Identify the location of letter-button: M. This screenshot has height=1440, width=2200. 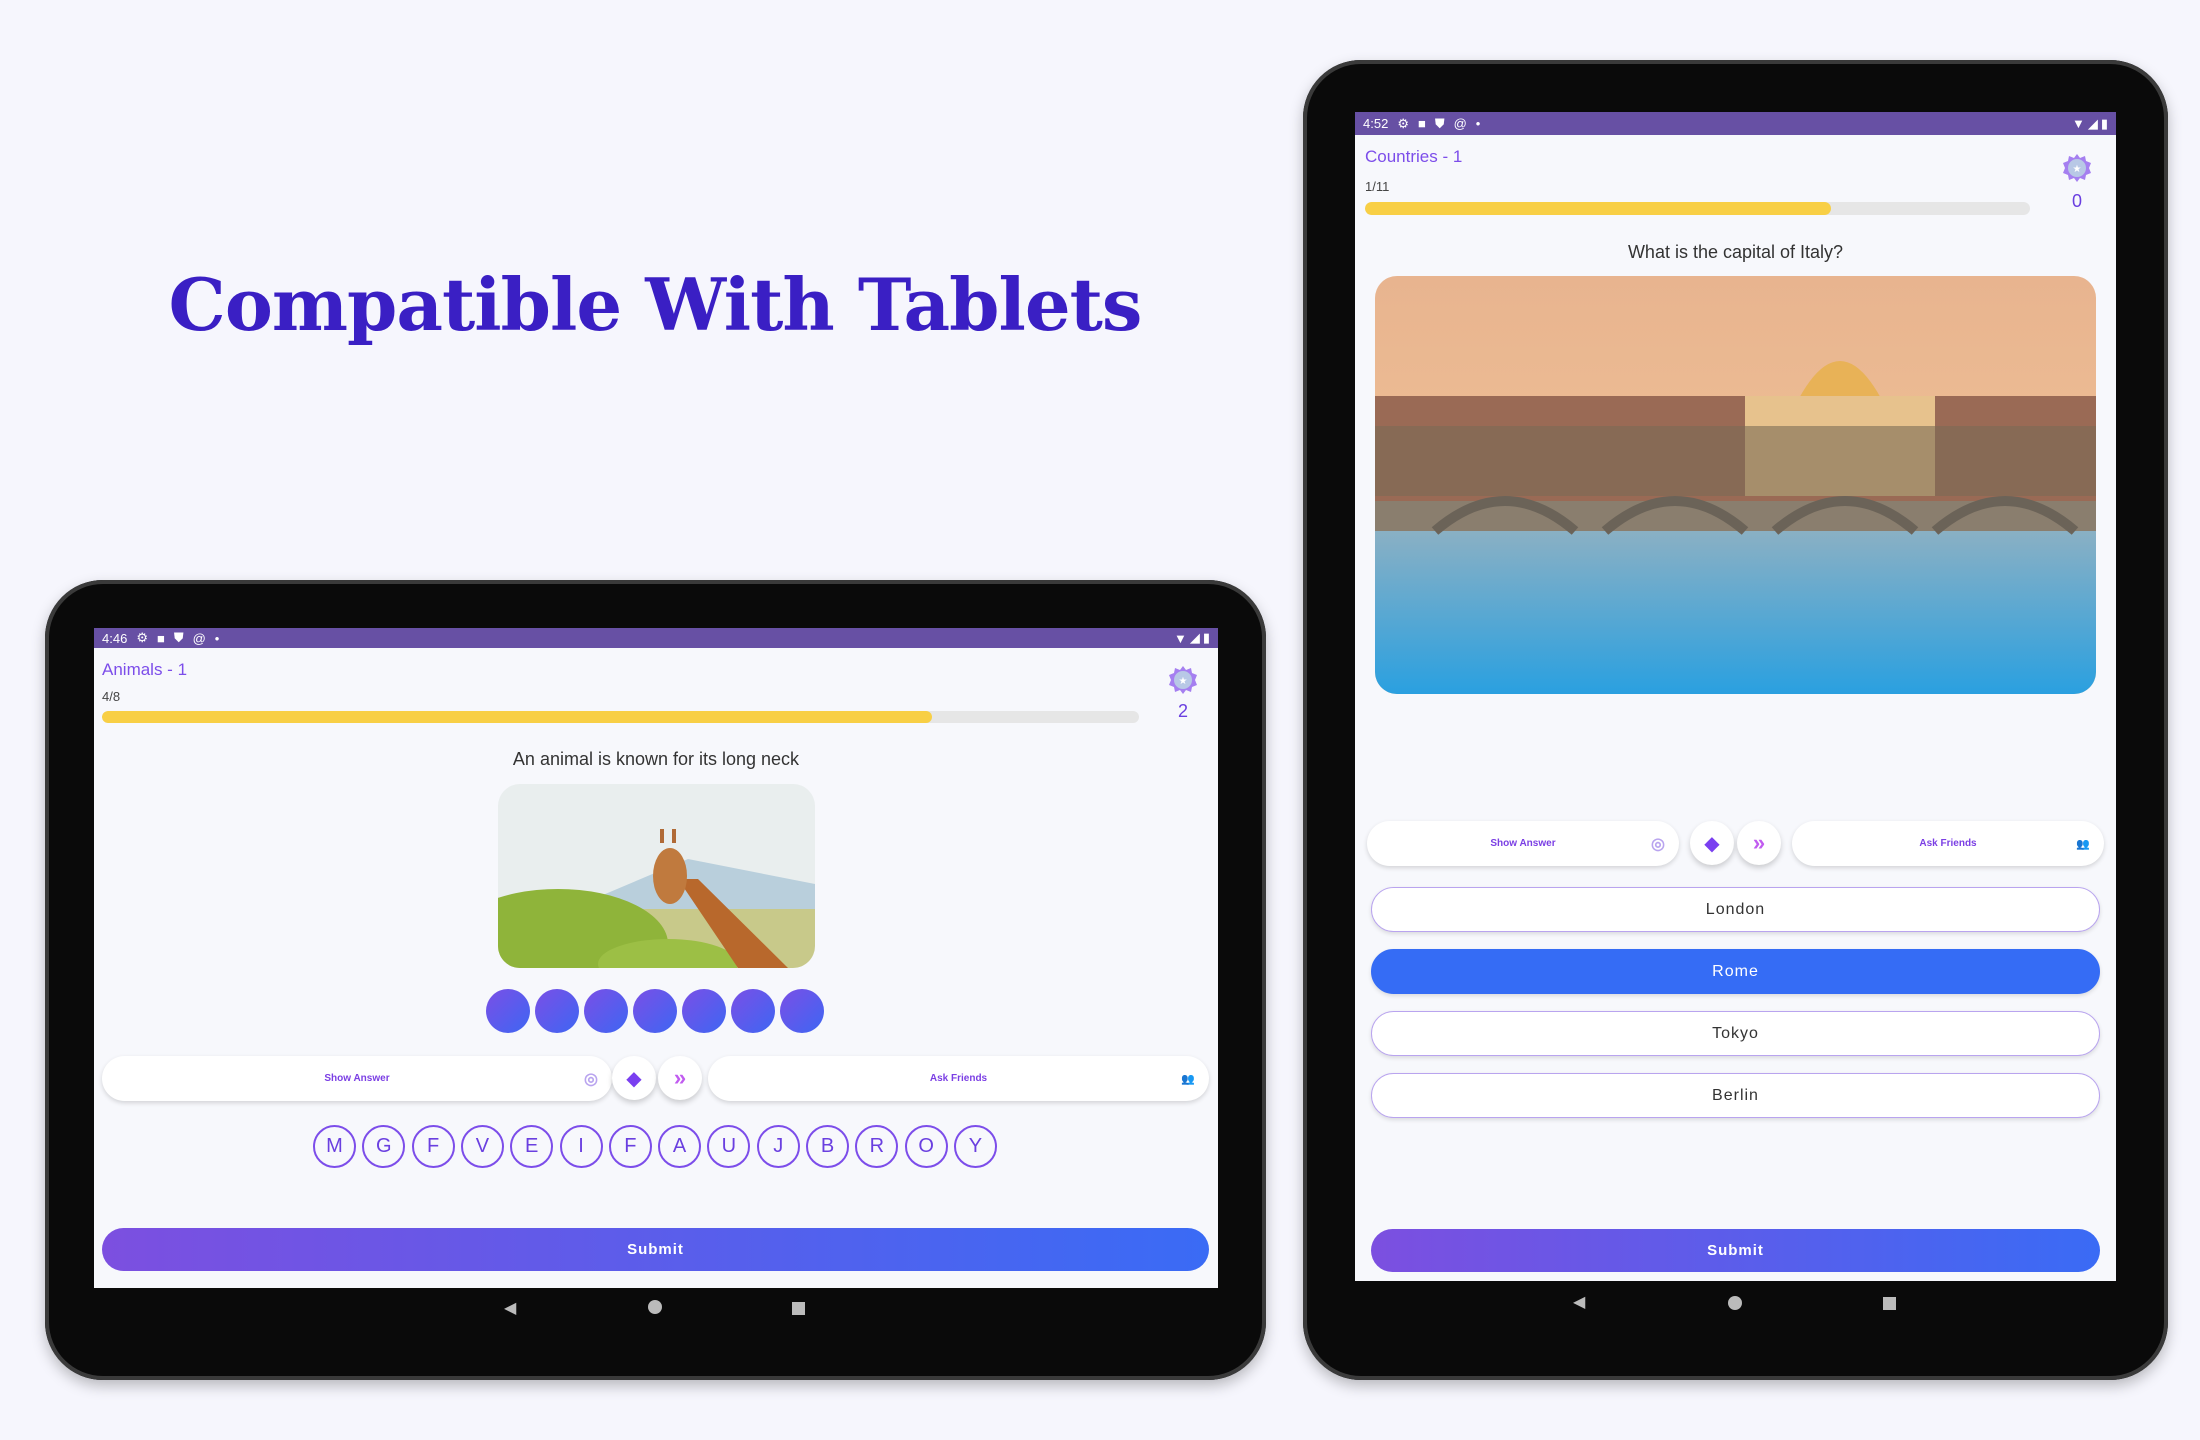
(334, 1146).